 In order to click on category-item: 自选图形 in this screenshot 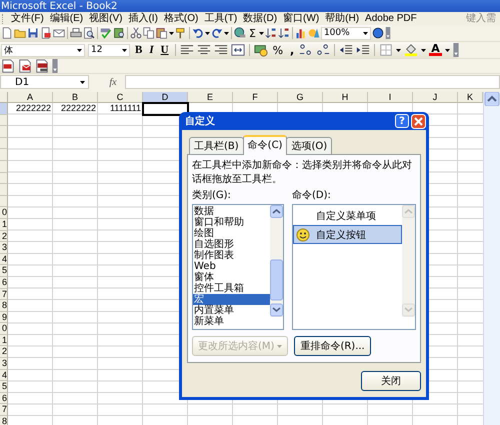, I will do `click(231, 244)`.